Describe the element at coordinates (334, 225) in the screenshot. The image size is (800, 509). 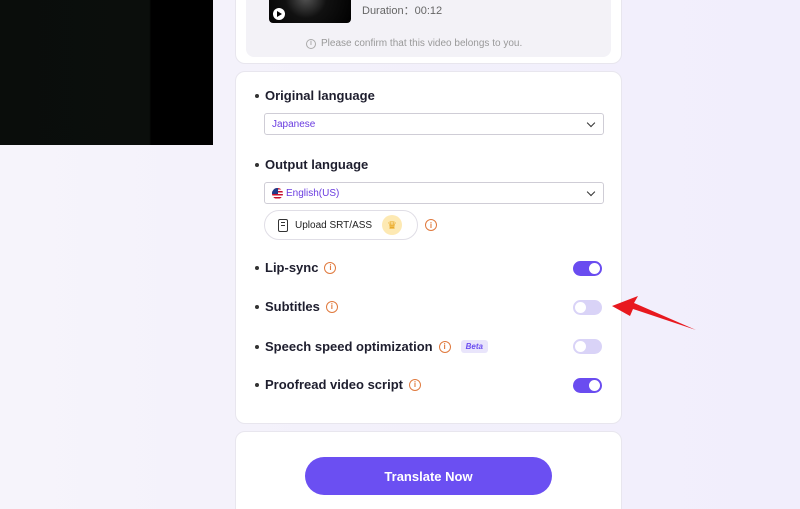
I see `upload-srt-label: Upload SRT/ASS` at that location.